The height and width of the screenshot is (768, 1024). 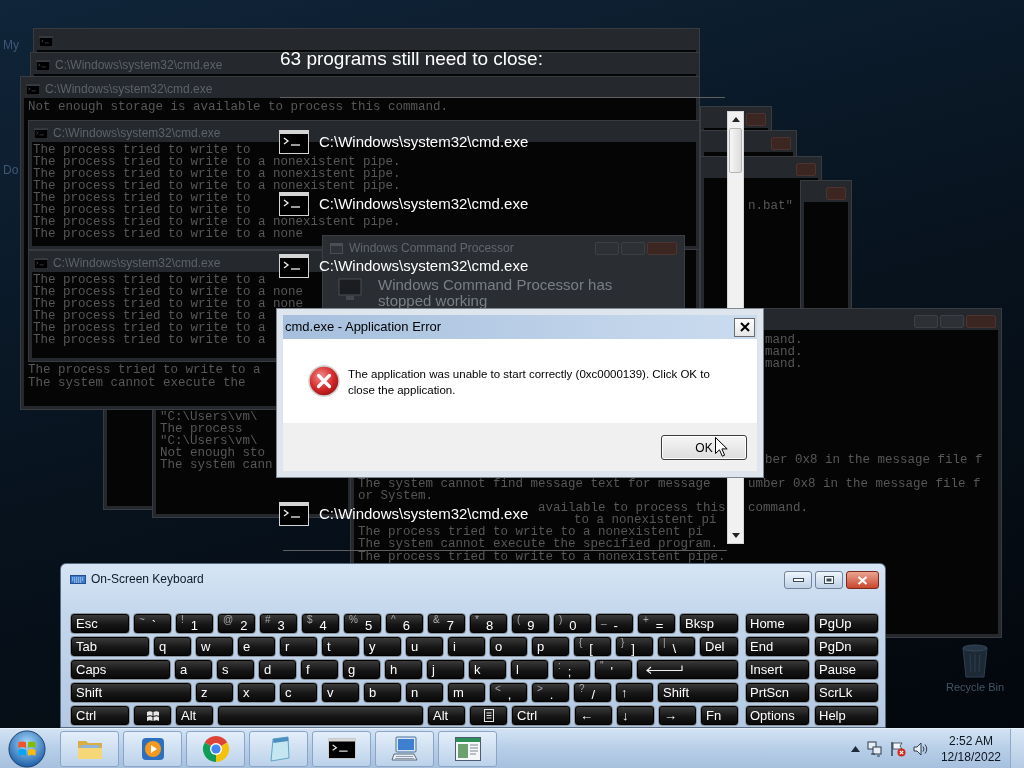 I want to click on keyboard-key: Pause, so click(x=846, y=669).